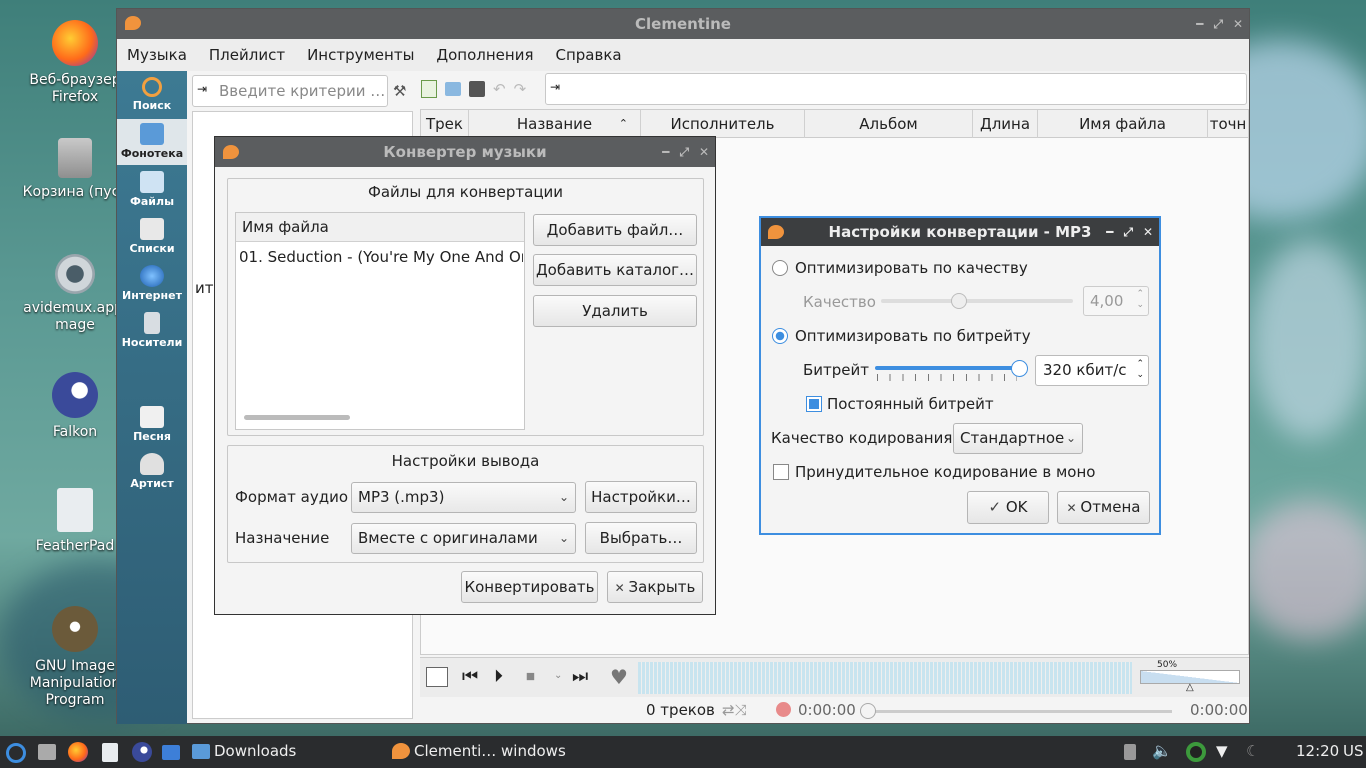 The width and height of the screenshot is (1366, 768). I want to click on taskbar-downloads: Downloads, so click(244, 751).